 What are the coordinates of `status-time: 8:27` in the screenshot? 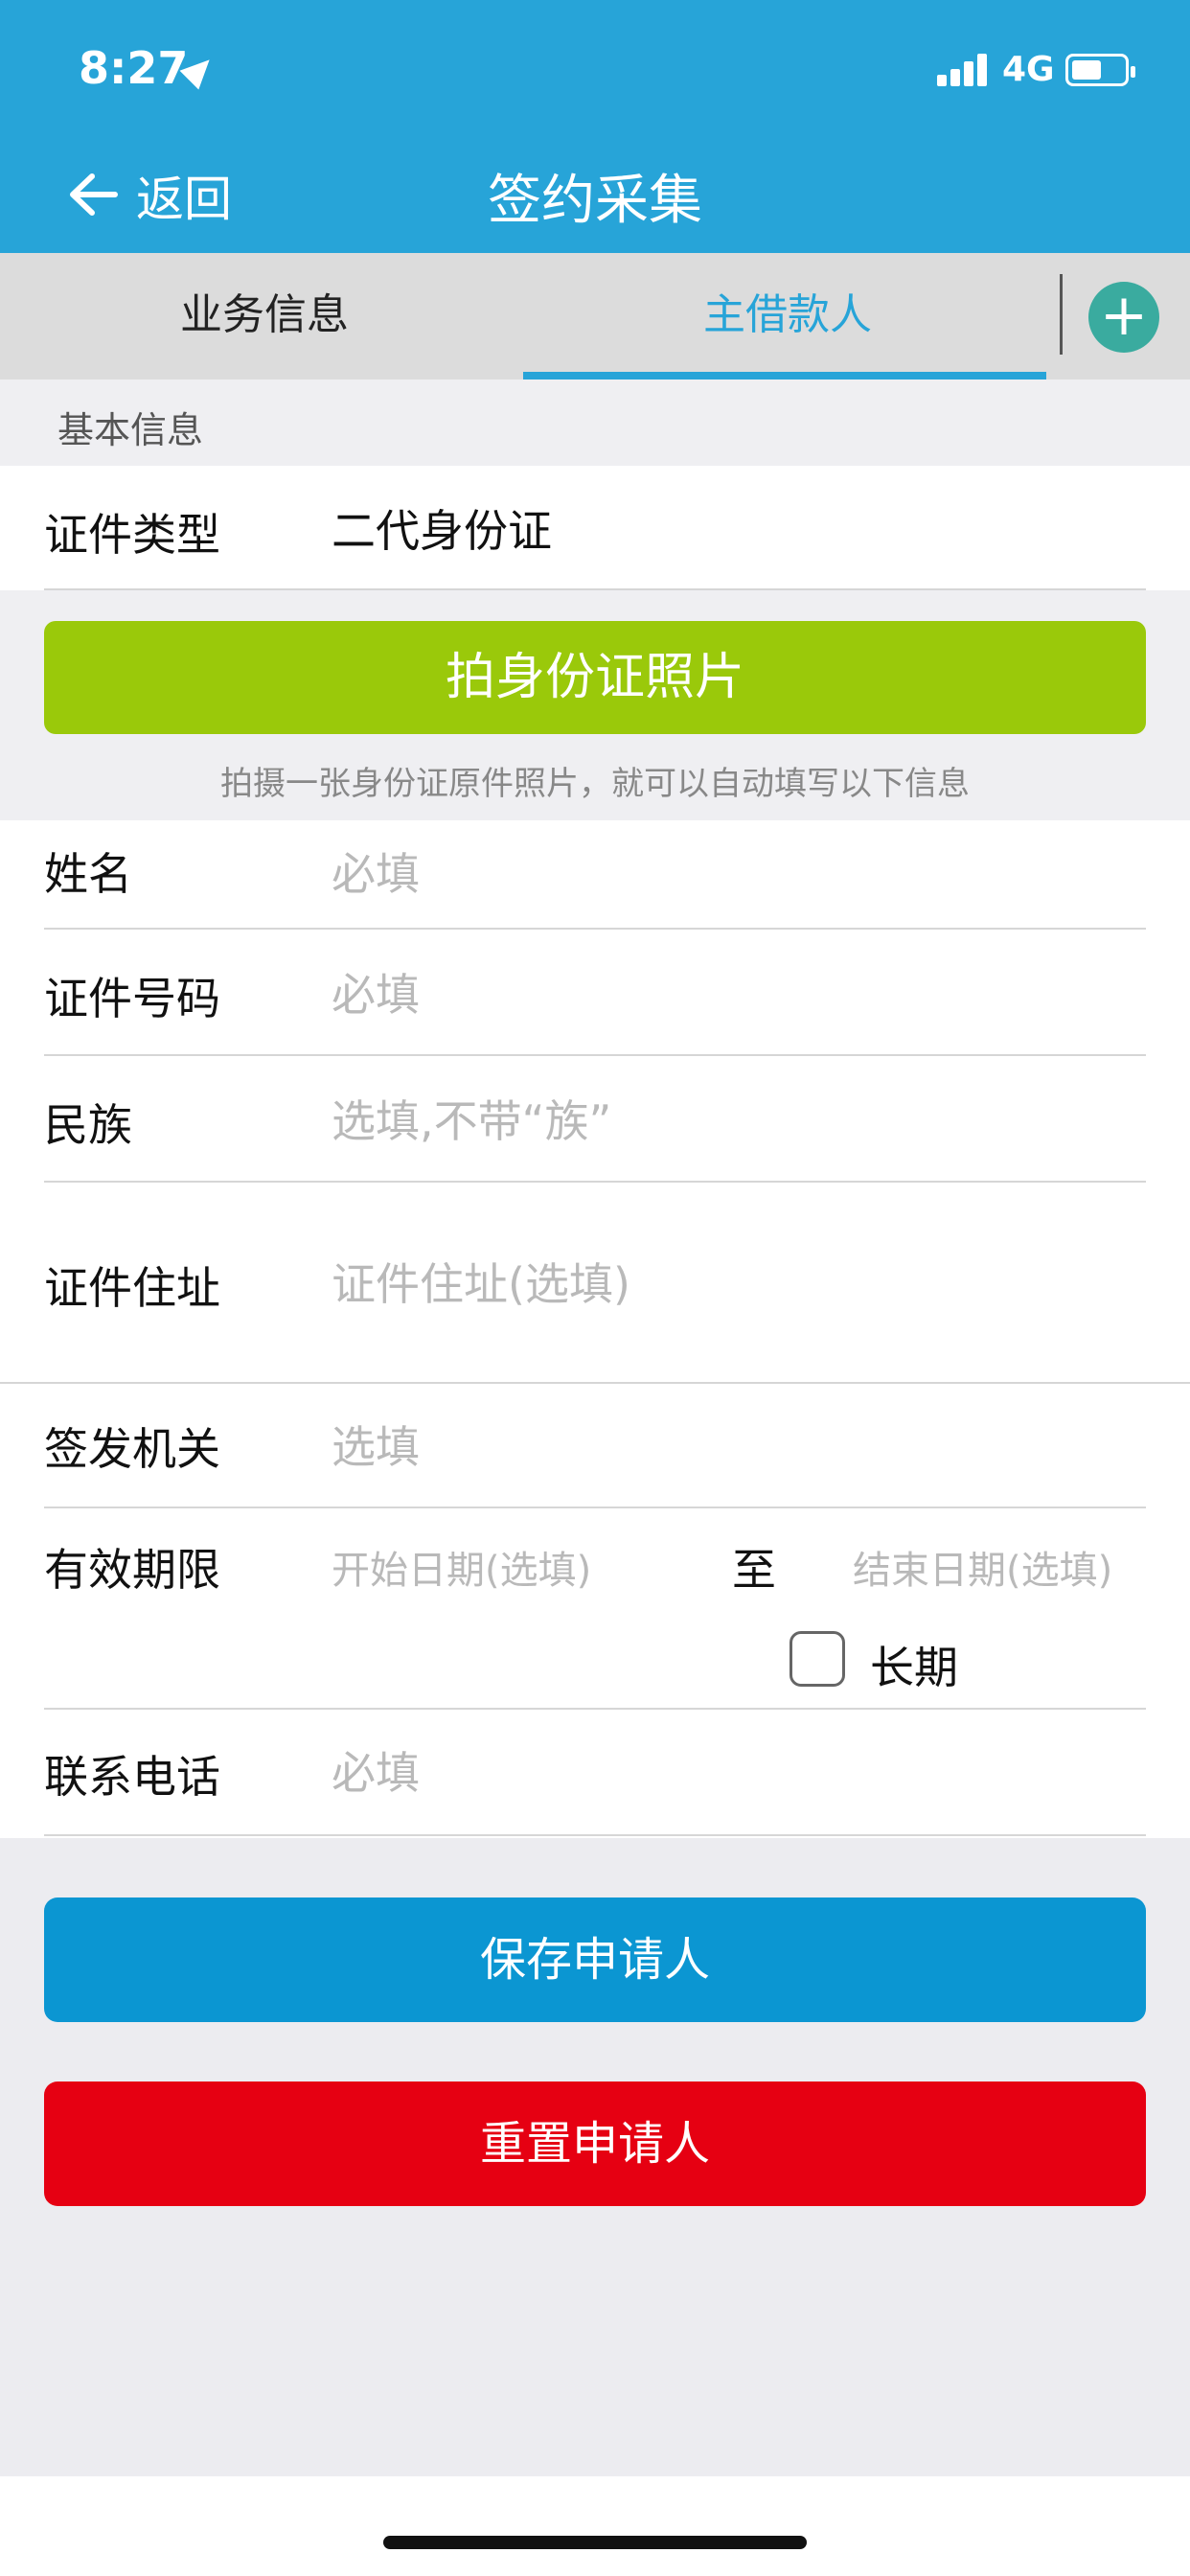 It's located at (134, 68).